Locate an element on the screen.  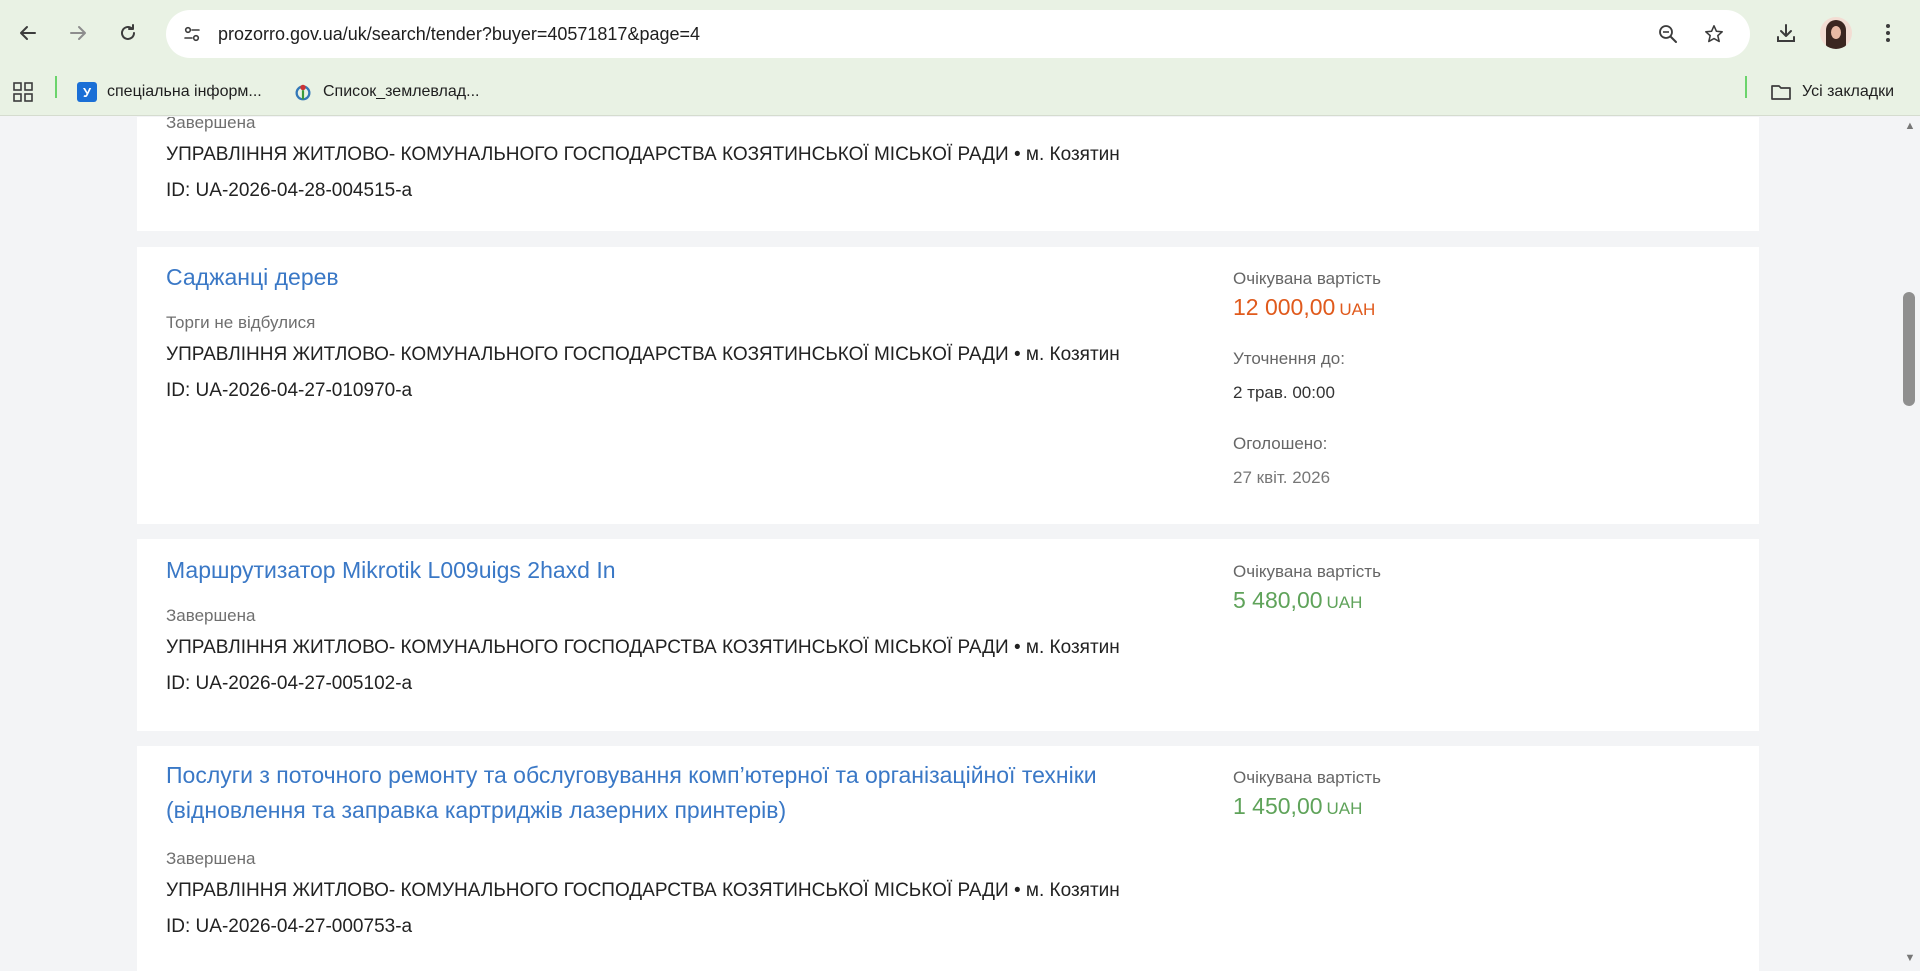
all-bookmarks-button: Усі закладки is located at coordinates (1832, 92).